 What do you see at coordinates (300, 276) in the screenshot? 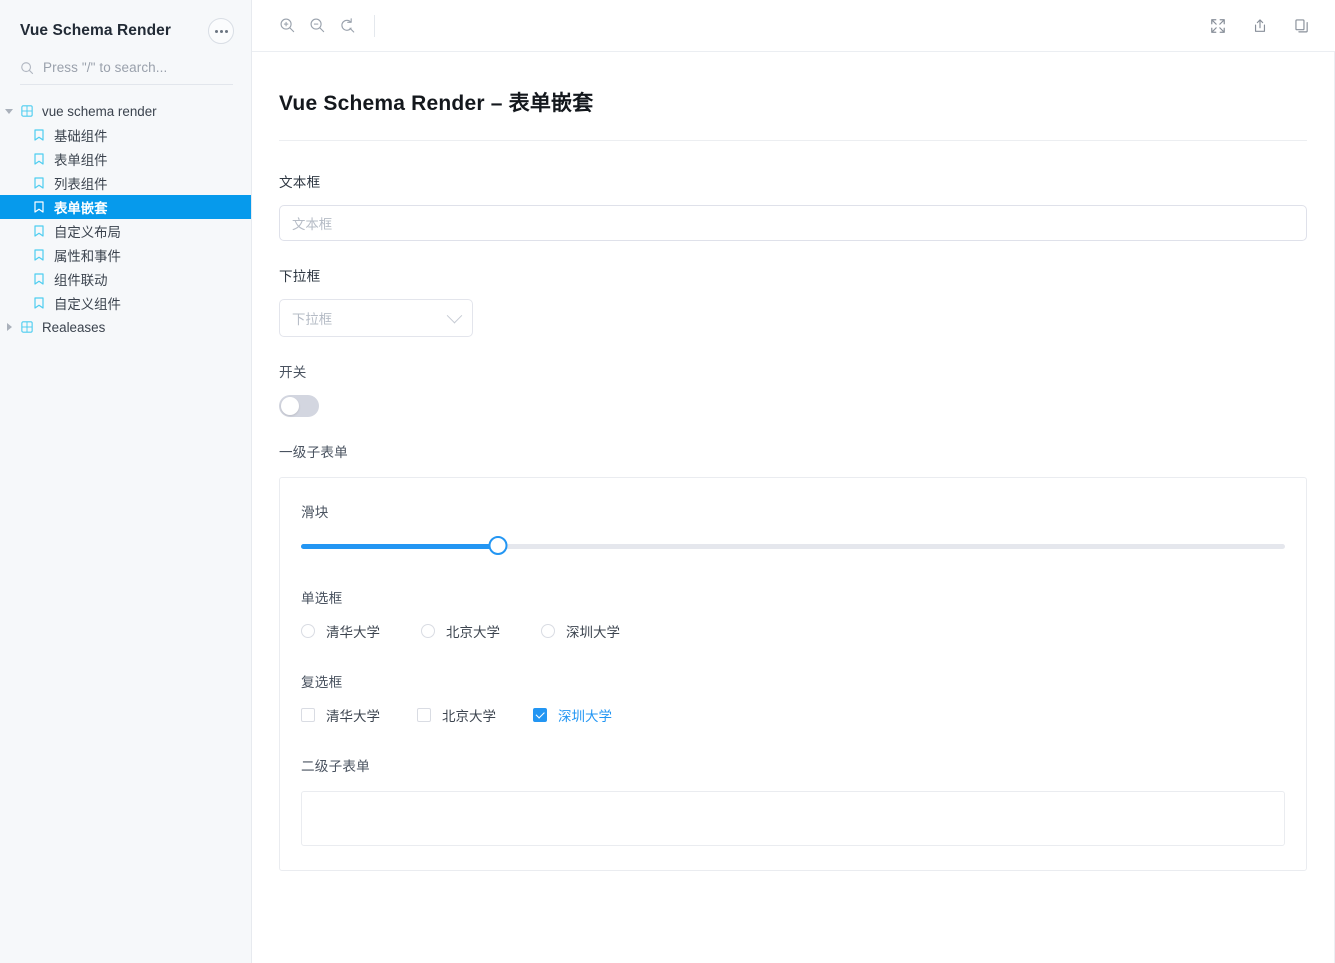
I see `field-label: 下拉框` at bounding box center [300, 276].